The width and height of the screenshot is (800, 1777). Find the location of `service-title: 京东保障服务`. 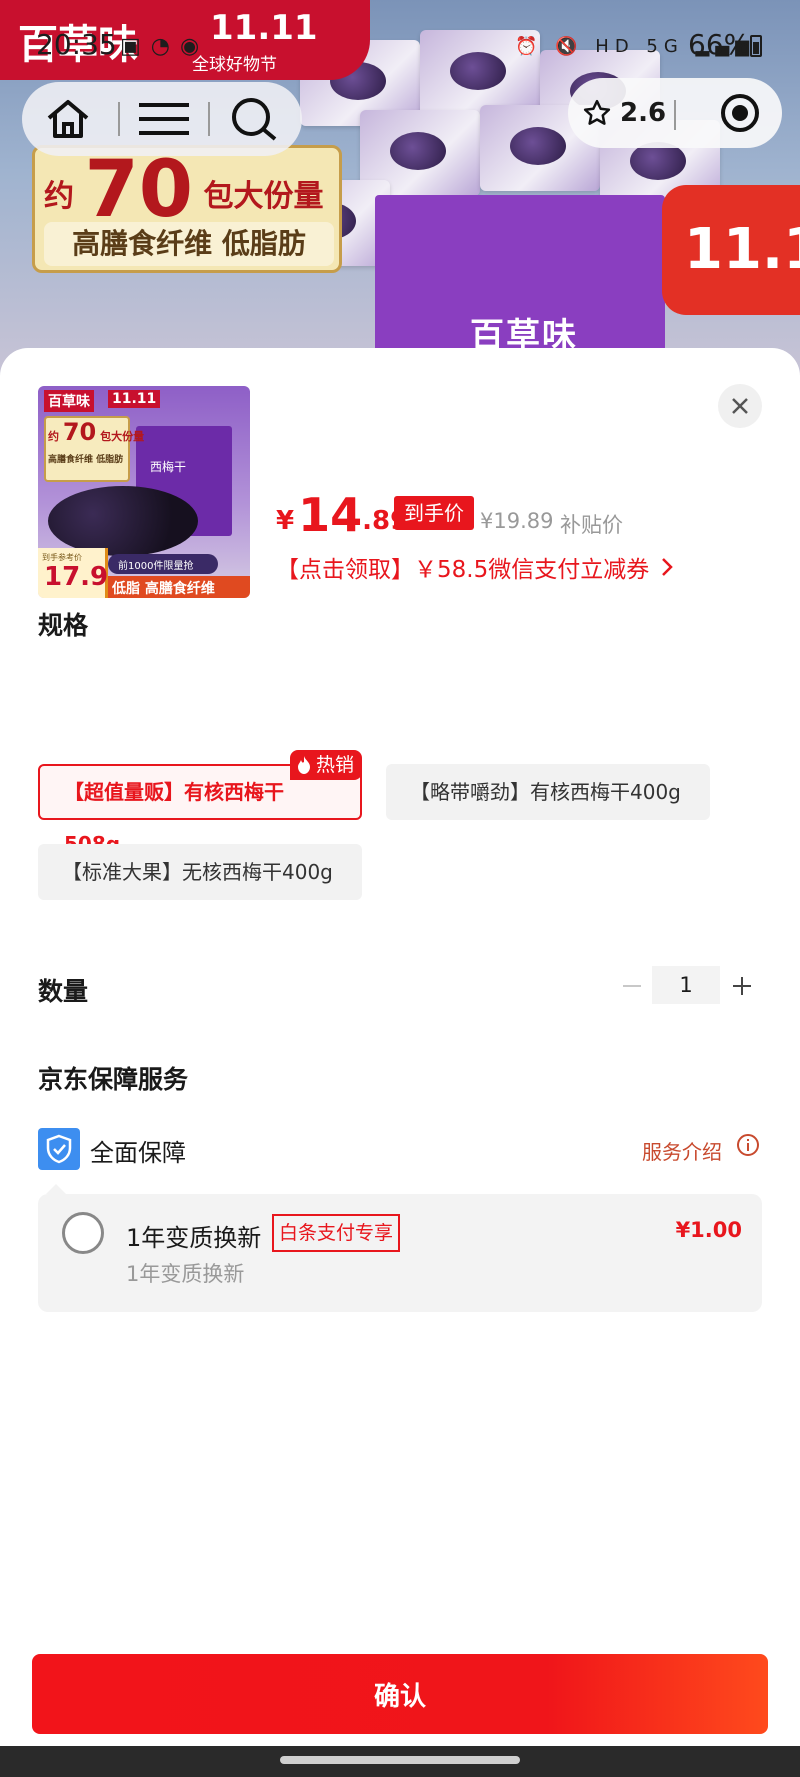

service-title: 京东保障服务 is located at coordinates (113, 1079).